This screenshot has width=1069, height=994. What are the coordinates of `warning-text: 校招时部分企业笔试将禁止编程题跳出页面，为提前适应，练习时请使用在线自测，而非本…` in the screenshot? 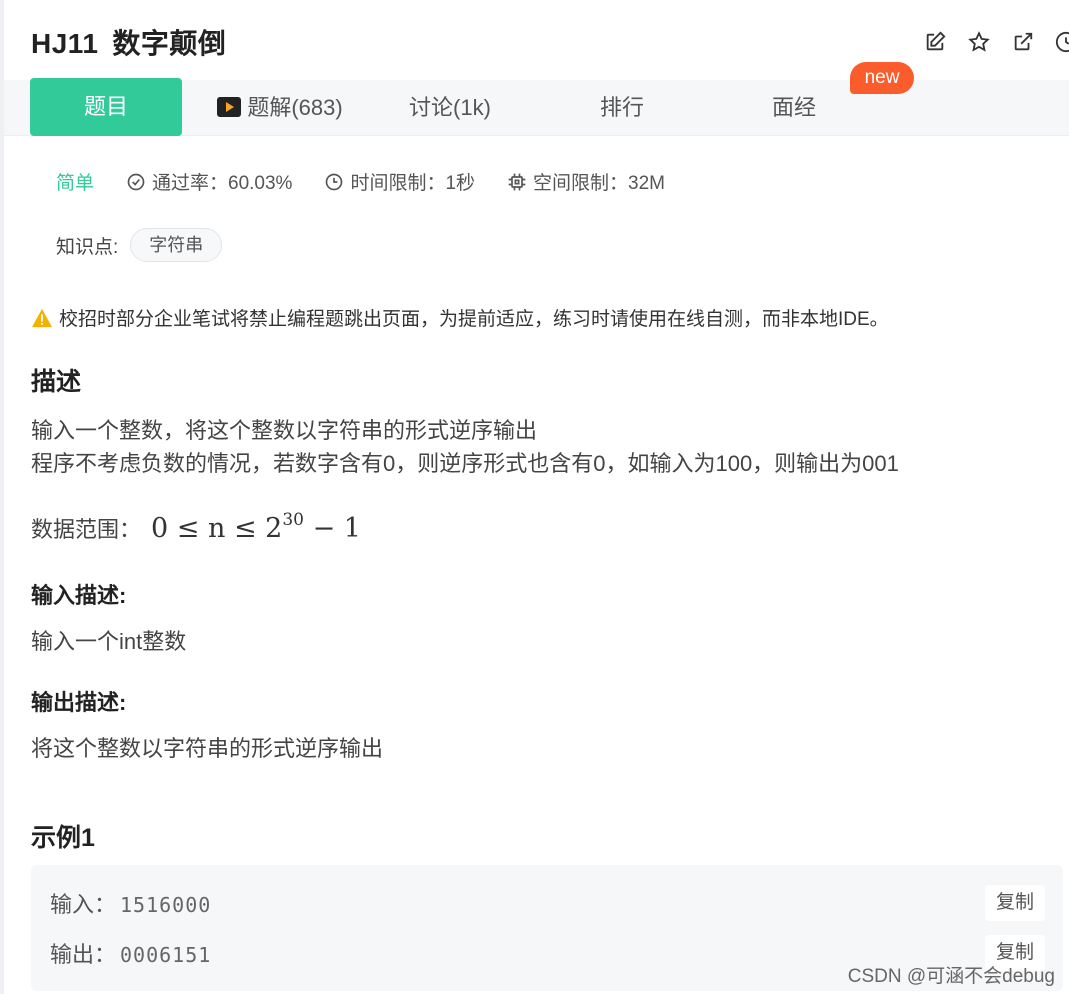 It's located at (474, 319).